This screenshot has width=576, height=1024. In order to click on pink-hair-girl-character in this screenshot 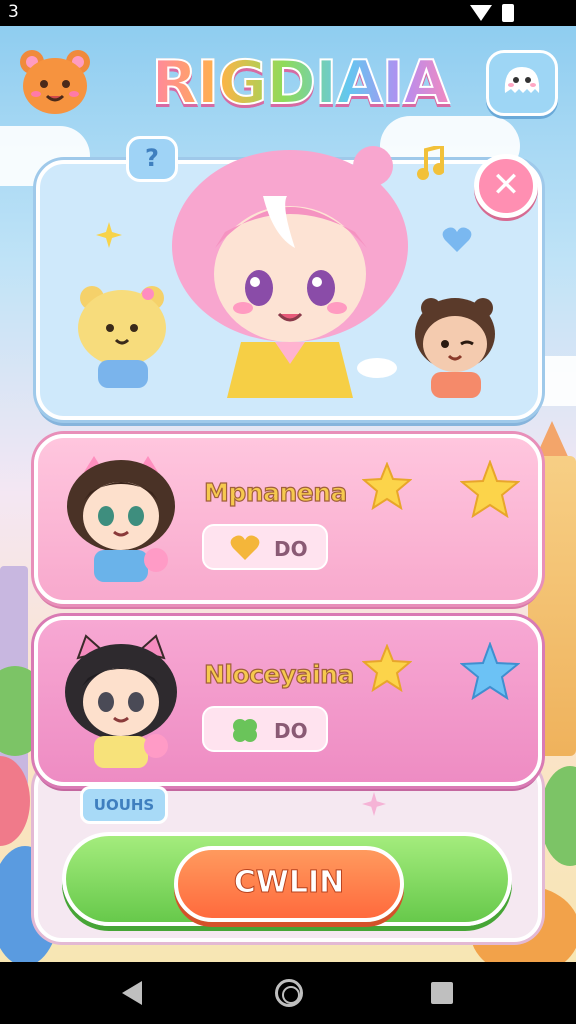, I will do `click(290, 271)`.